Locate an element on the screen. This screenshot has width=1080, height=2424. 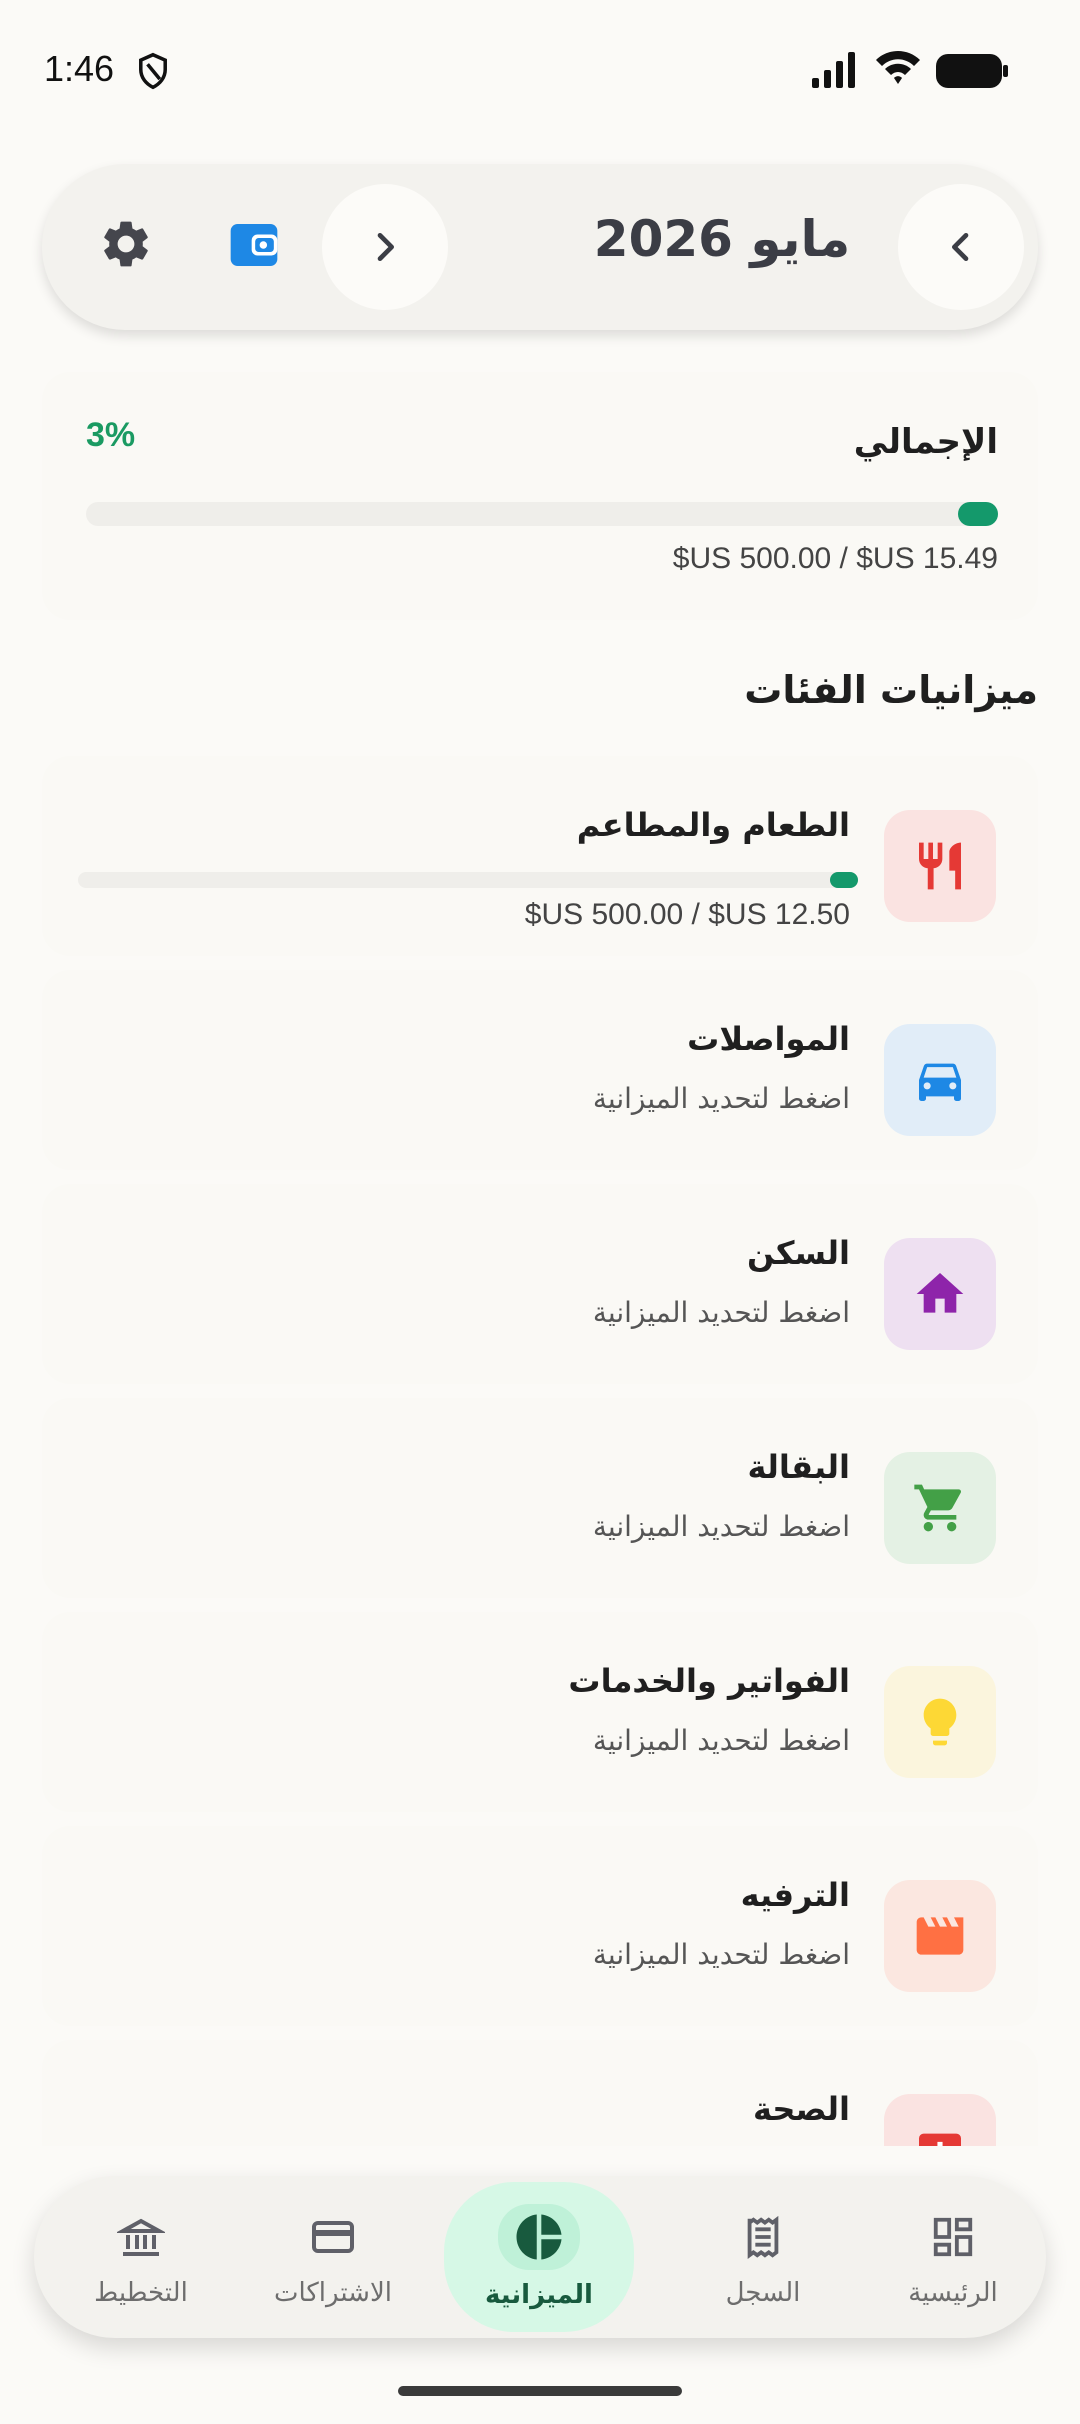
section-title: ميزانيات الفئات is located at coordinates (891, 690).